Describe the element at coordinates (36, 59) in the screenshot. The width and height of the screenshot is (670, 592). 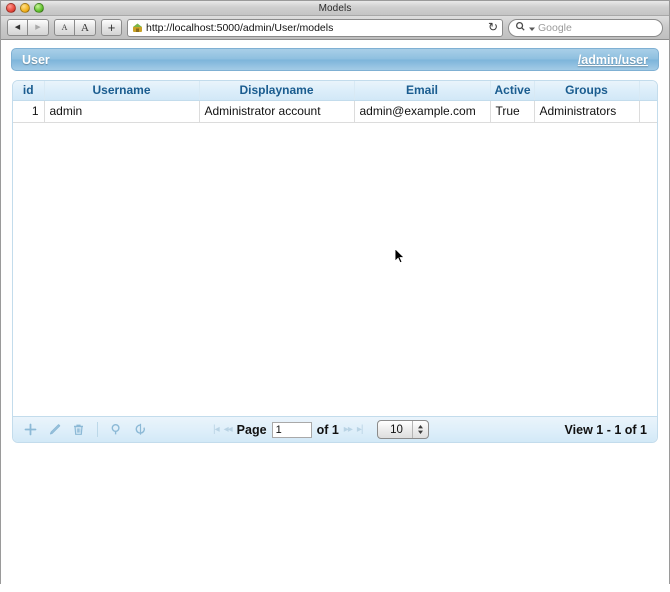
I see `page-title: User` at that location.